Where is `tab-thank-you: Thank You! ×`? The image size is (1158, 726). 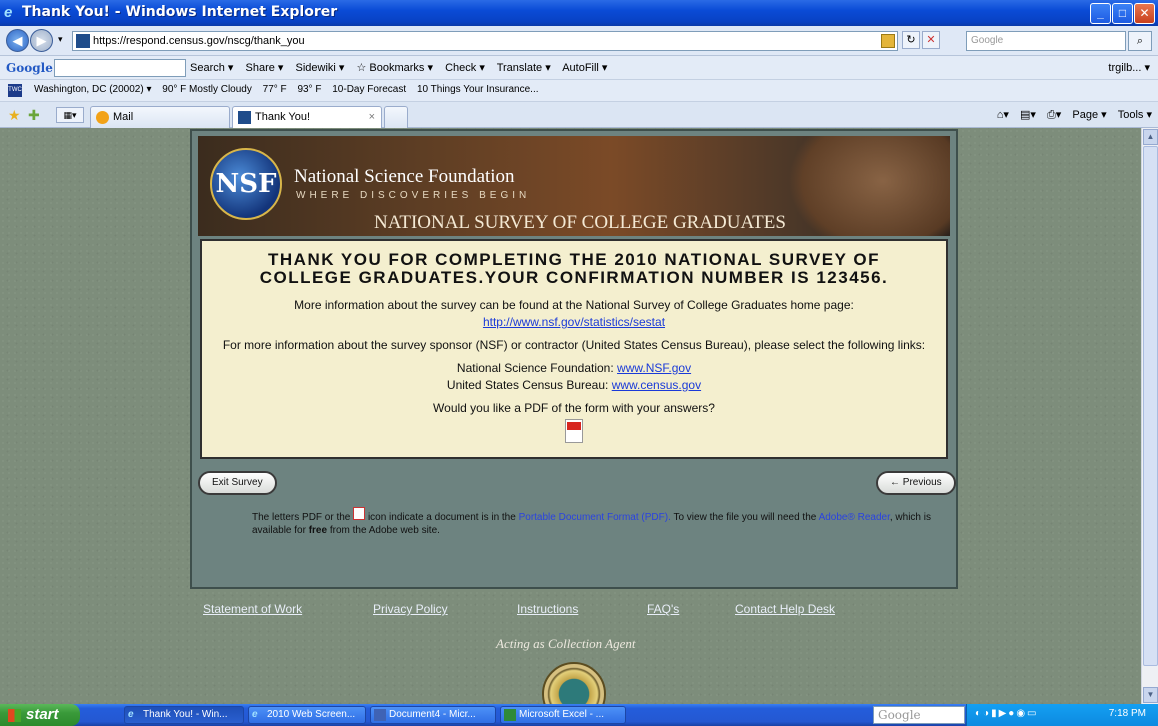 tab-thank-you: Thank You! × is located at coordinates (307, 117).